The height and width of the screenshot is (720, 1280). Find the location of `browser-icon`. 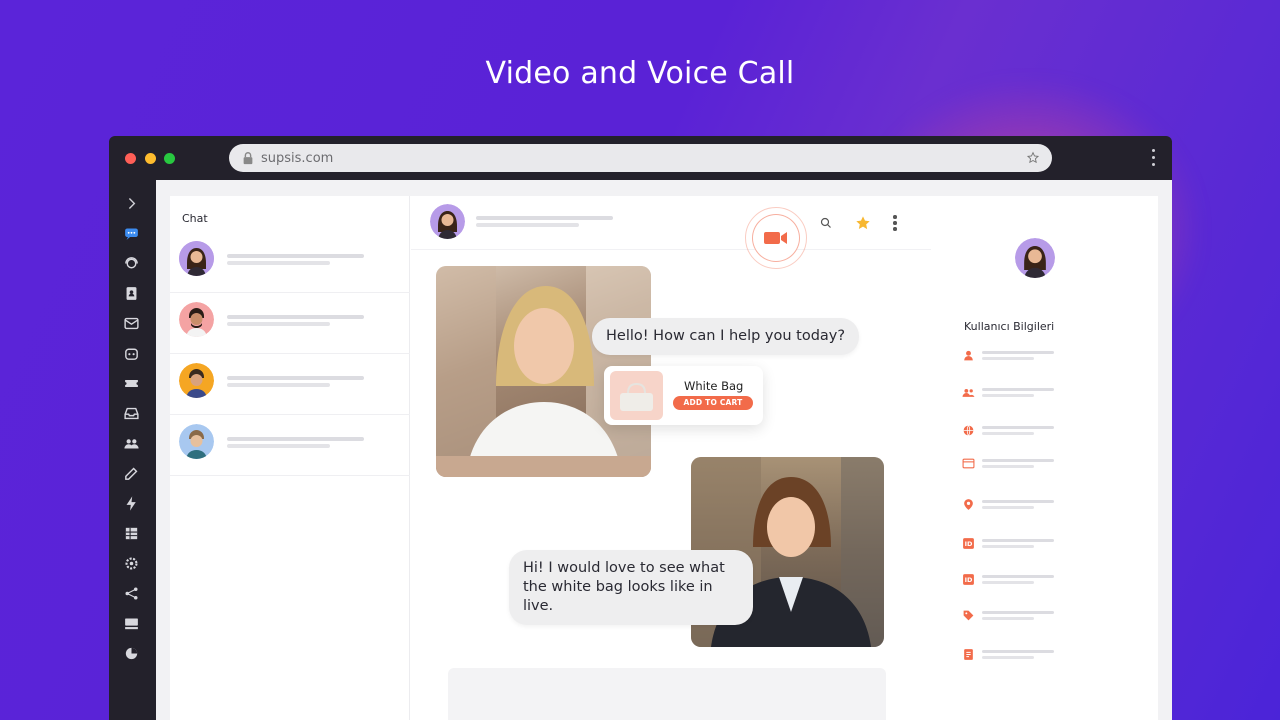

browser-icon is located at coordinates (968, 463).